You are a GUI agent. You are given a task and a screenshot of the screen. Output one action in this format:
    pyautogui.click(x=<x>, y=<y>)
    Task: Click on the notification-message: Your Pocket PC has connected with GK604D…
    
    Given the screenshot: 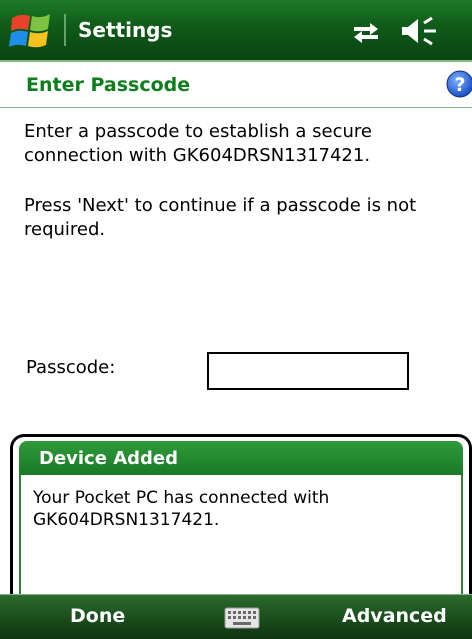 What is the action you would take?
    pyautogui.click(x=181, y=509)
    